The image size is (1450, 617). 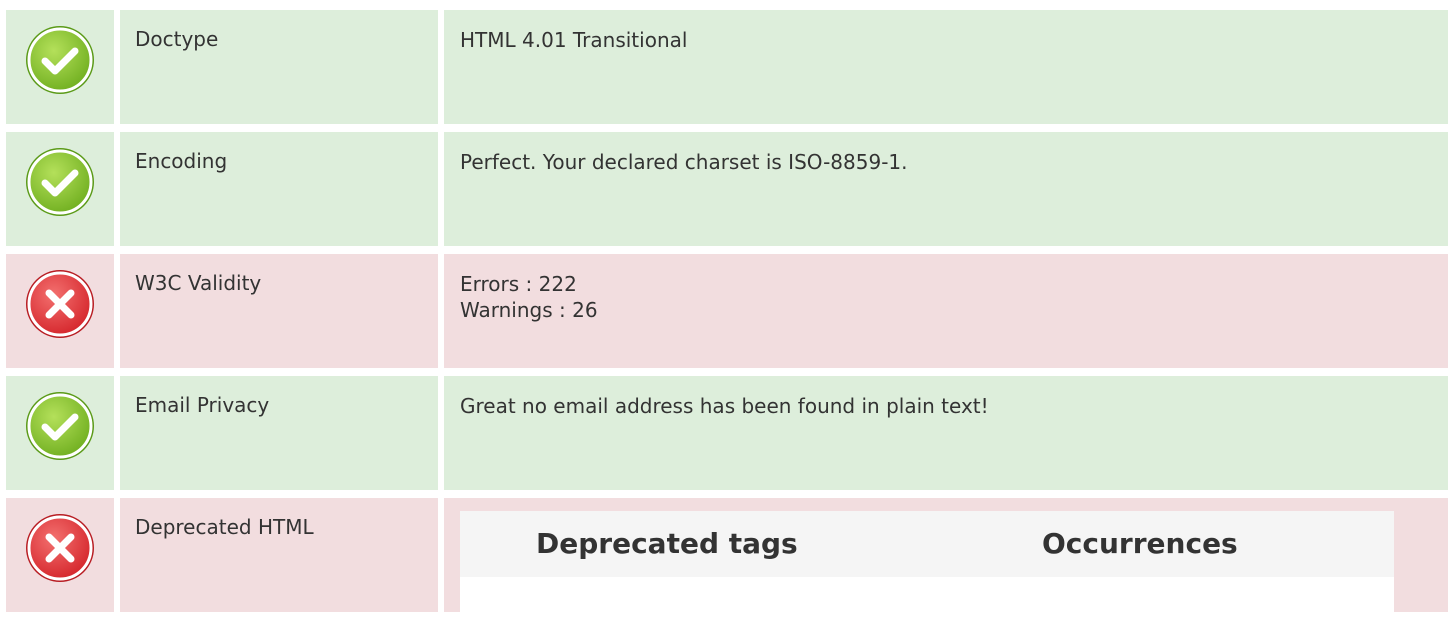 I want to click on deprecated-tags-table: Deprecated tags Occurrences, so click(x=927, y=564).